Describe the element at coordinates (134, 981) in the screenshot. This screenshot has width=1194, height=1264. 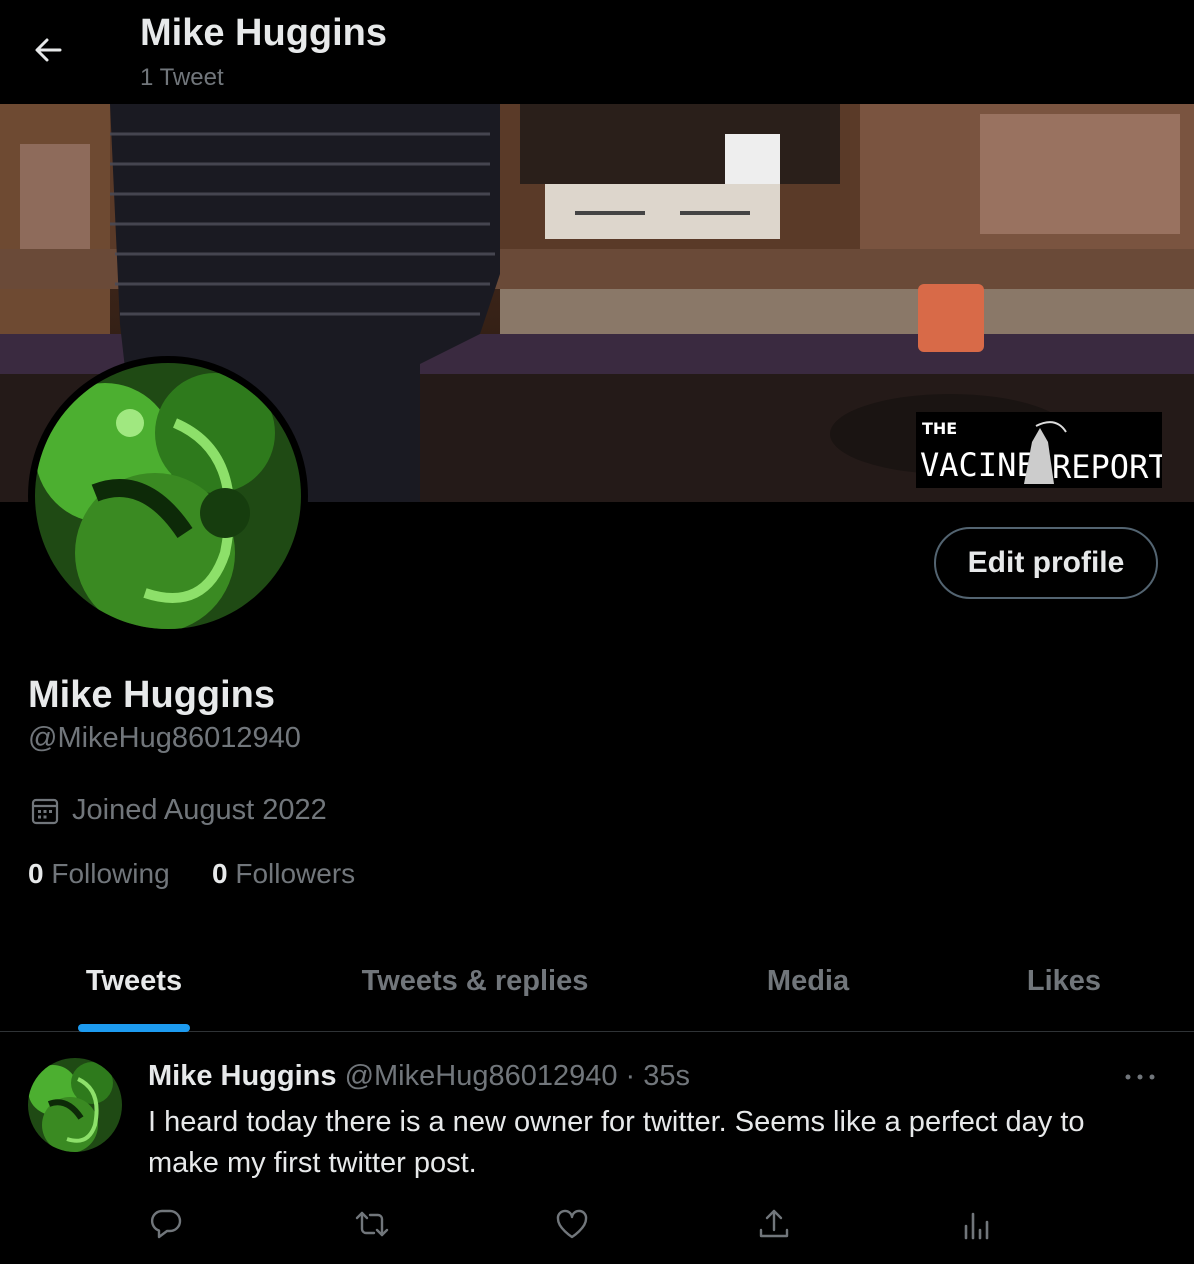
I see `tab-tweets: Tweets` at that location.